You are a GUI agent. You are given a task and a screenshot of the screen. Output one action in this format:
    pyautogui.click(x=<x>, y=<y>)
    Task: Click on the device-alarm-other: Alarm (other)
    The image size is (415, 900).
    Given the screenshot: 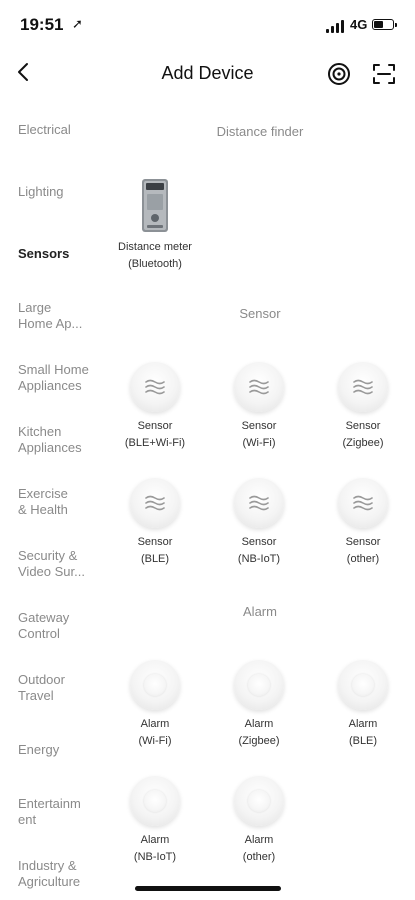 What is the action you would take?
    pyautogui.click(x=259, y=821)
    